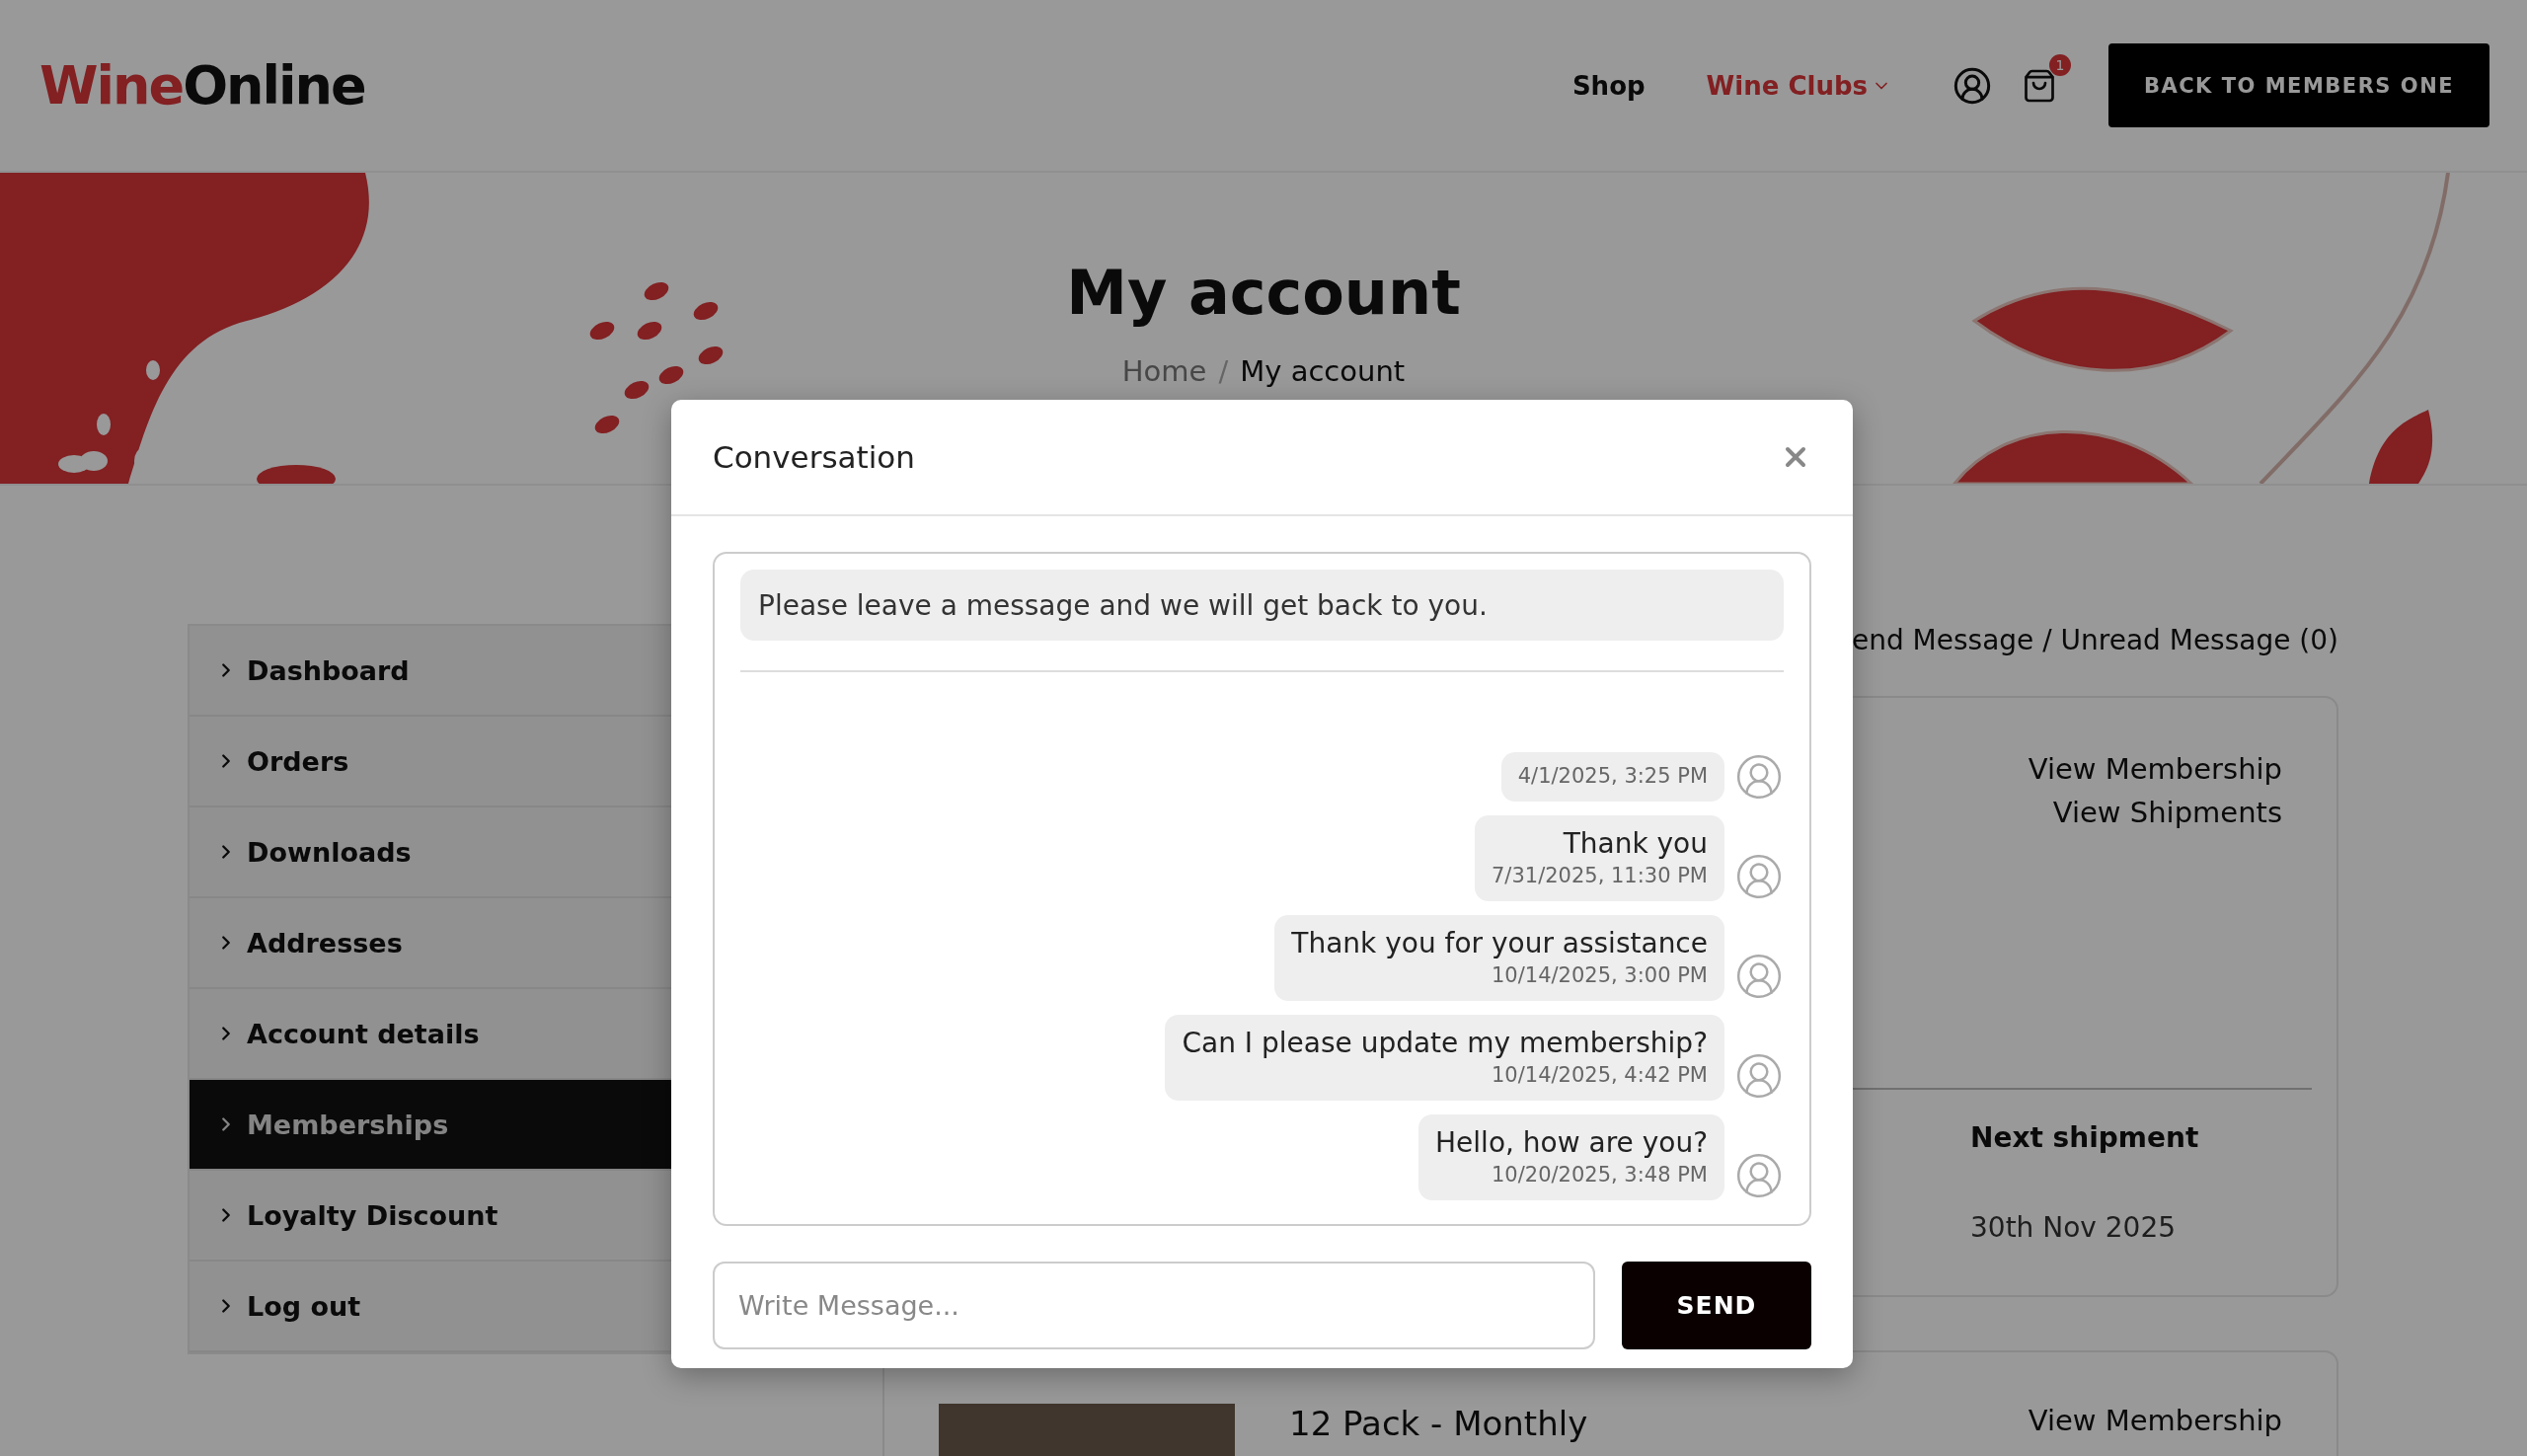 The image size is (2527, 1456). What do you see at coordinates (2060, 64) in the screenshot?
I see `cart-count-badge: 1` at bounding box center [2060, 64].